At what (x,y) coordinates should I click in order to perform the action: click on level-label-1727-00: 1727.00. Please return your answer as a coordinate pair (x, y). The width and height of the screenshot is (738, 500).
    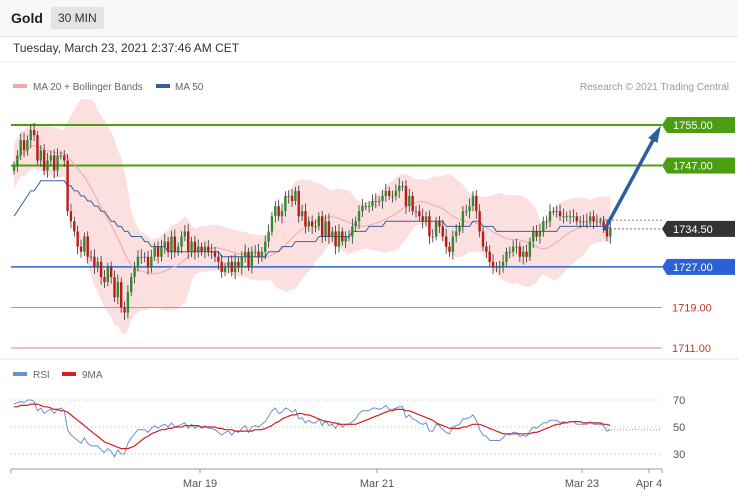
    Looking at the image, I should click on (698, 266).